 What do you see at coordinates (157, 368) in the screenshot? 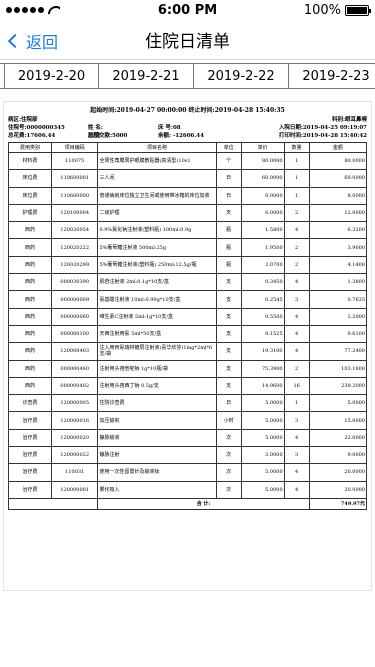
I see `table-cell: 注射用头孢他啶钠 1g*10瓶/袋` at bounding box center [157, 368].